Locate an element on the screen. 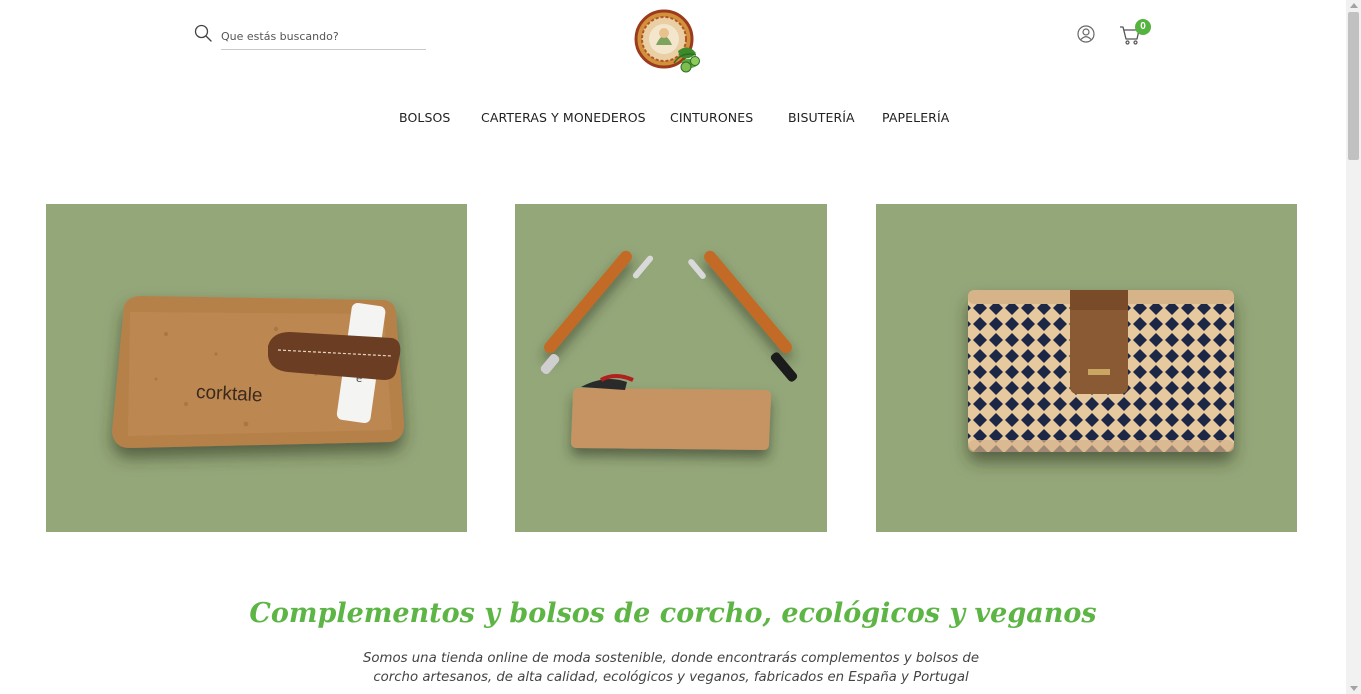 This screenshot has width=1361, height=694. scroll-thumb is located at coordinates (1353, 86).